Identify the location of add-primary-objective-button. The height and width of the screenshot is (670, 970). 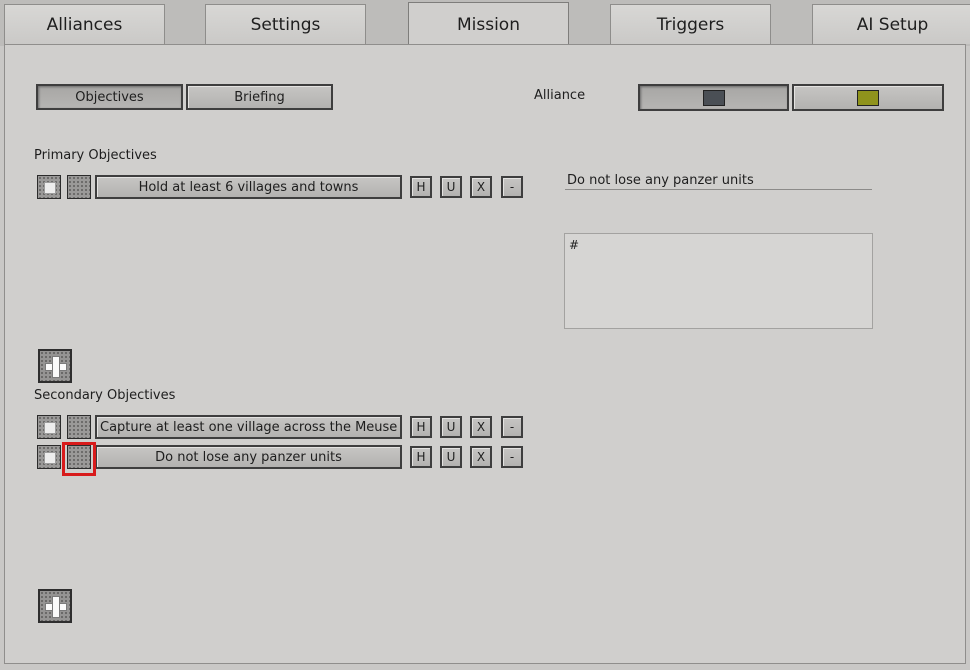
(55, 366).